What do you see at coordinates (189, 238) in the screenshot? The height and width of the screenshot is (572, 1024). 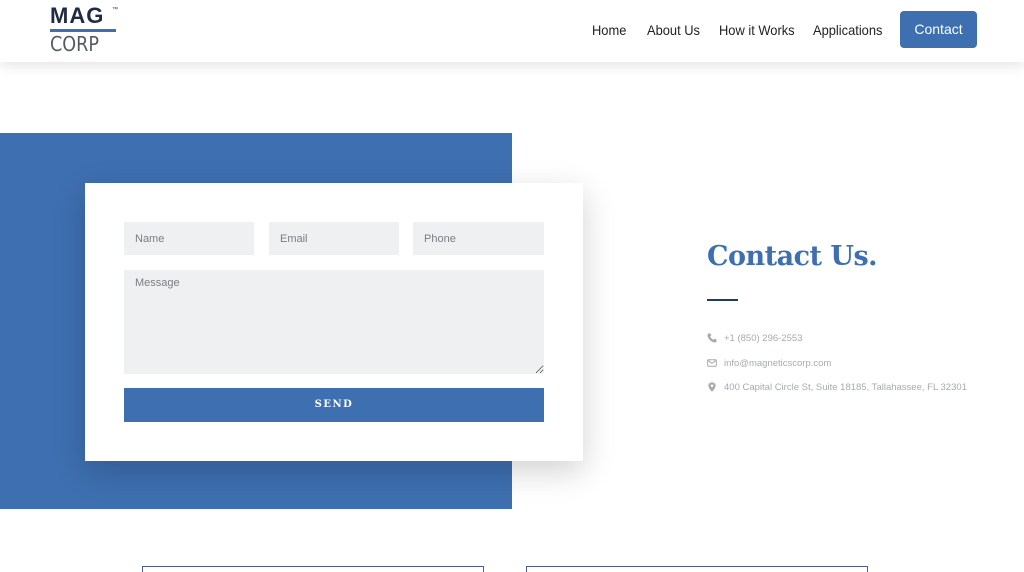 I see `name-input` at bounding box center [189, 238].